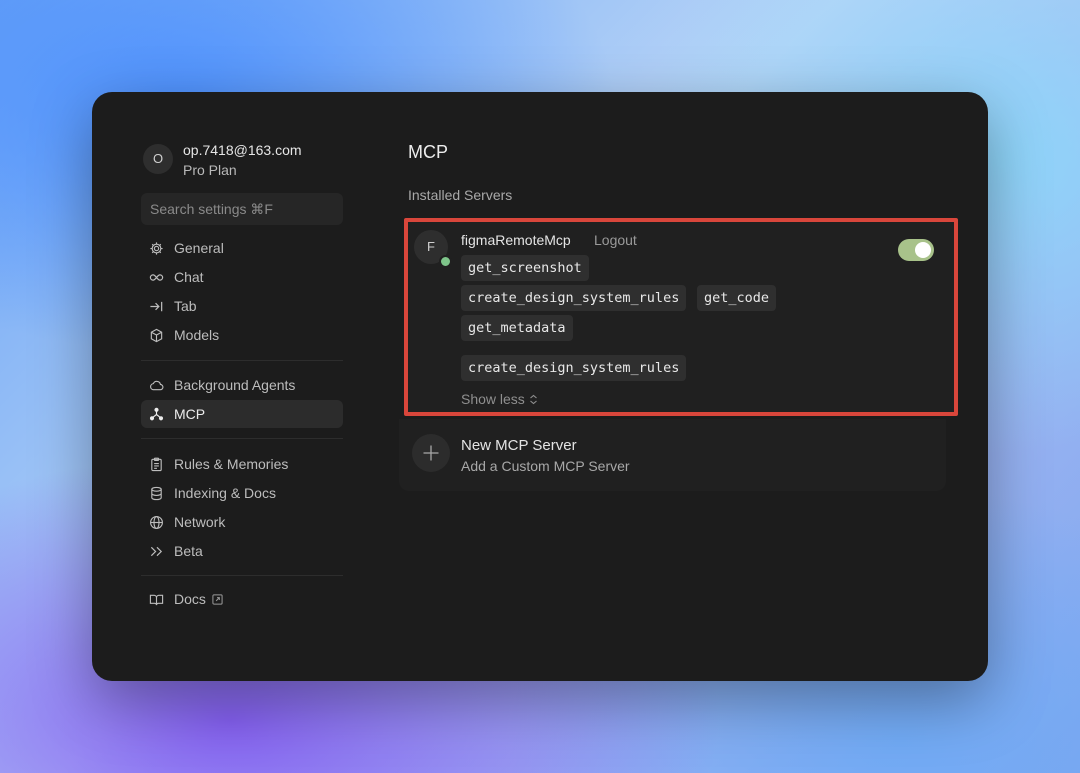  Describe the element at coordinates (188, 551) in the screenshot. I see `sidebar-item-label: Beta` at that location.